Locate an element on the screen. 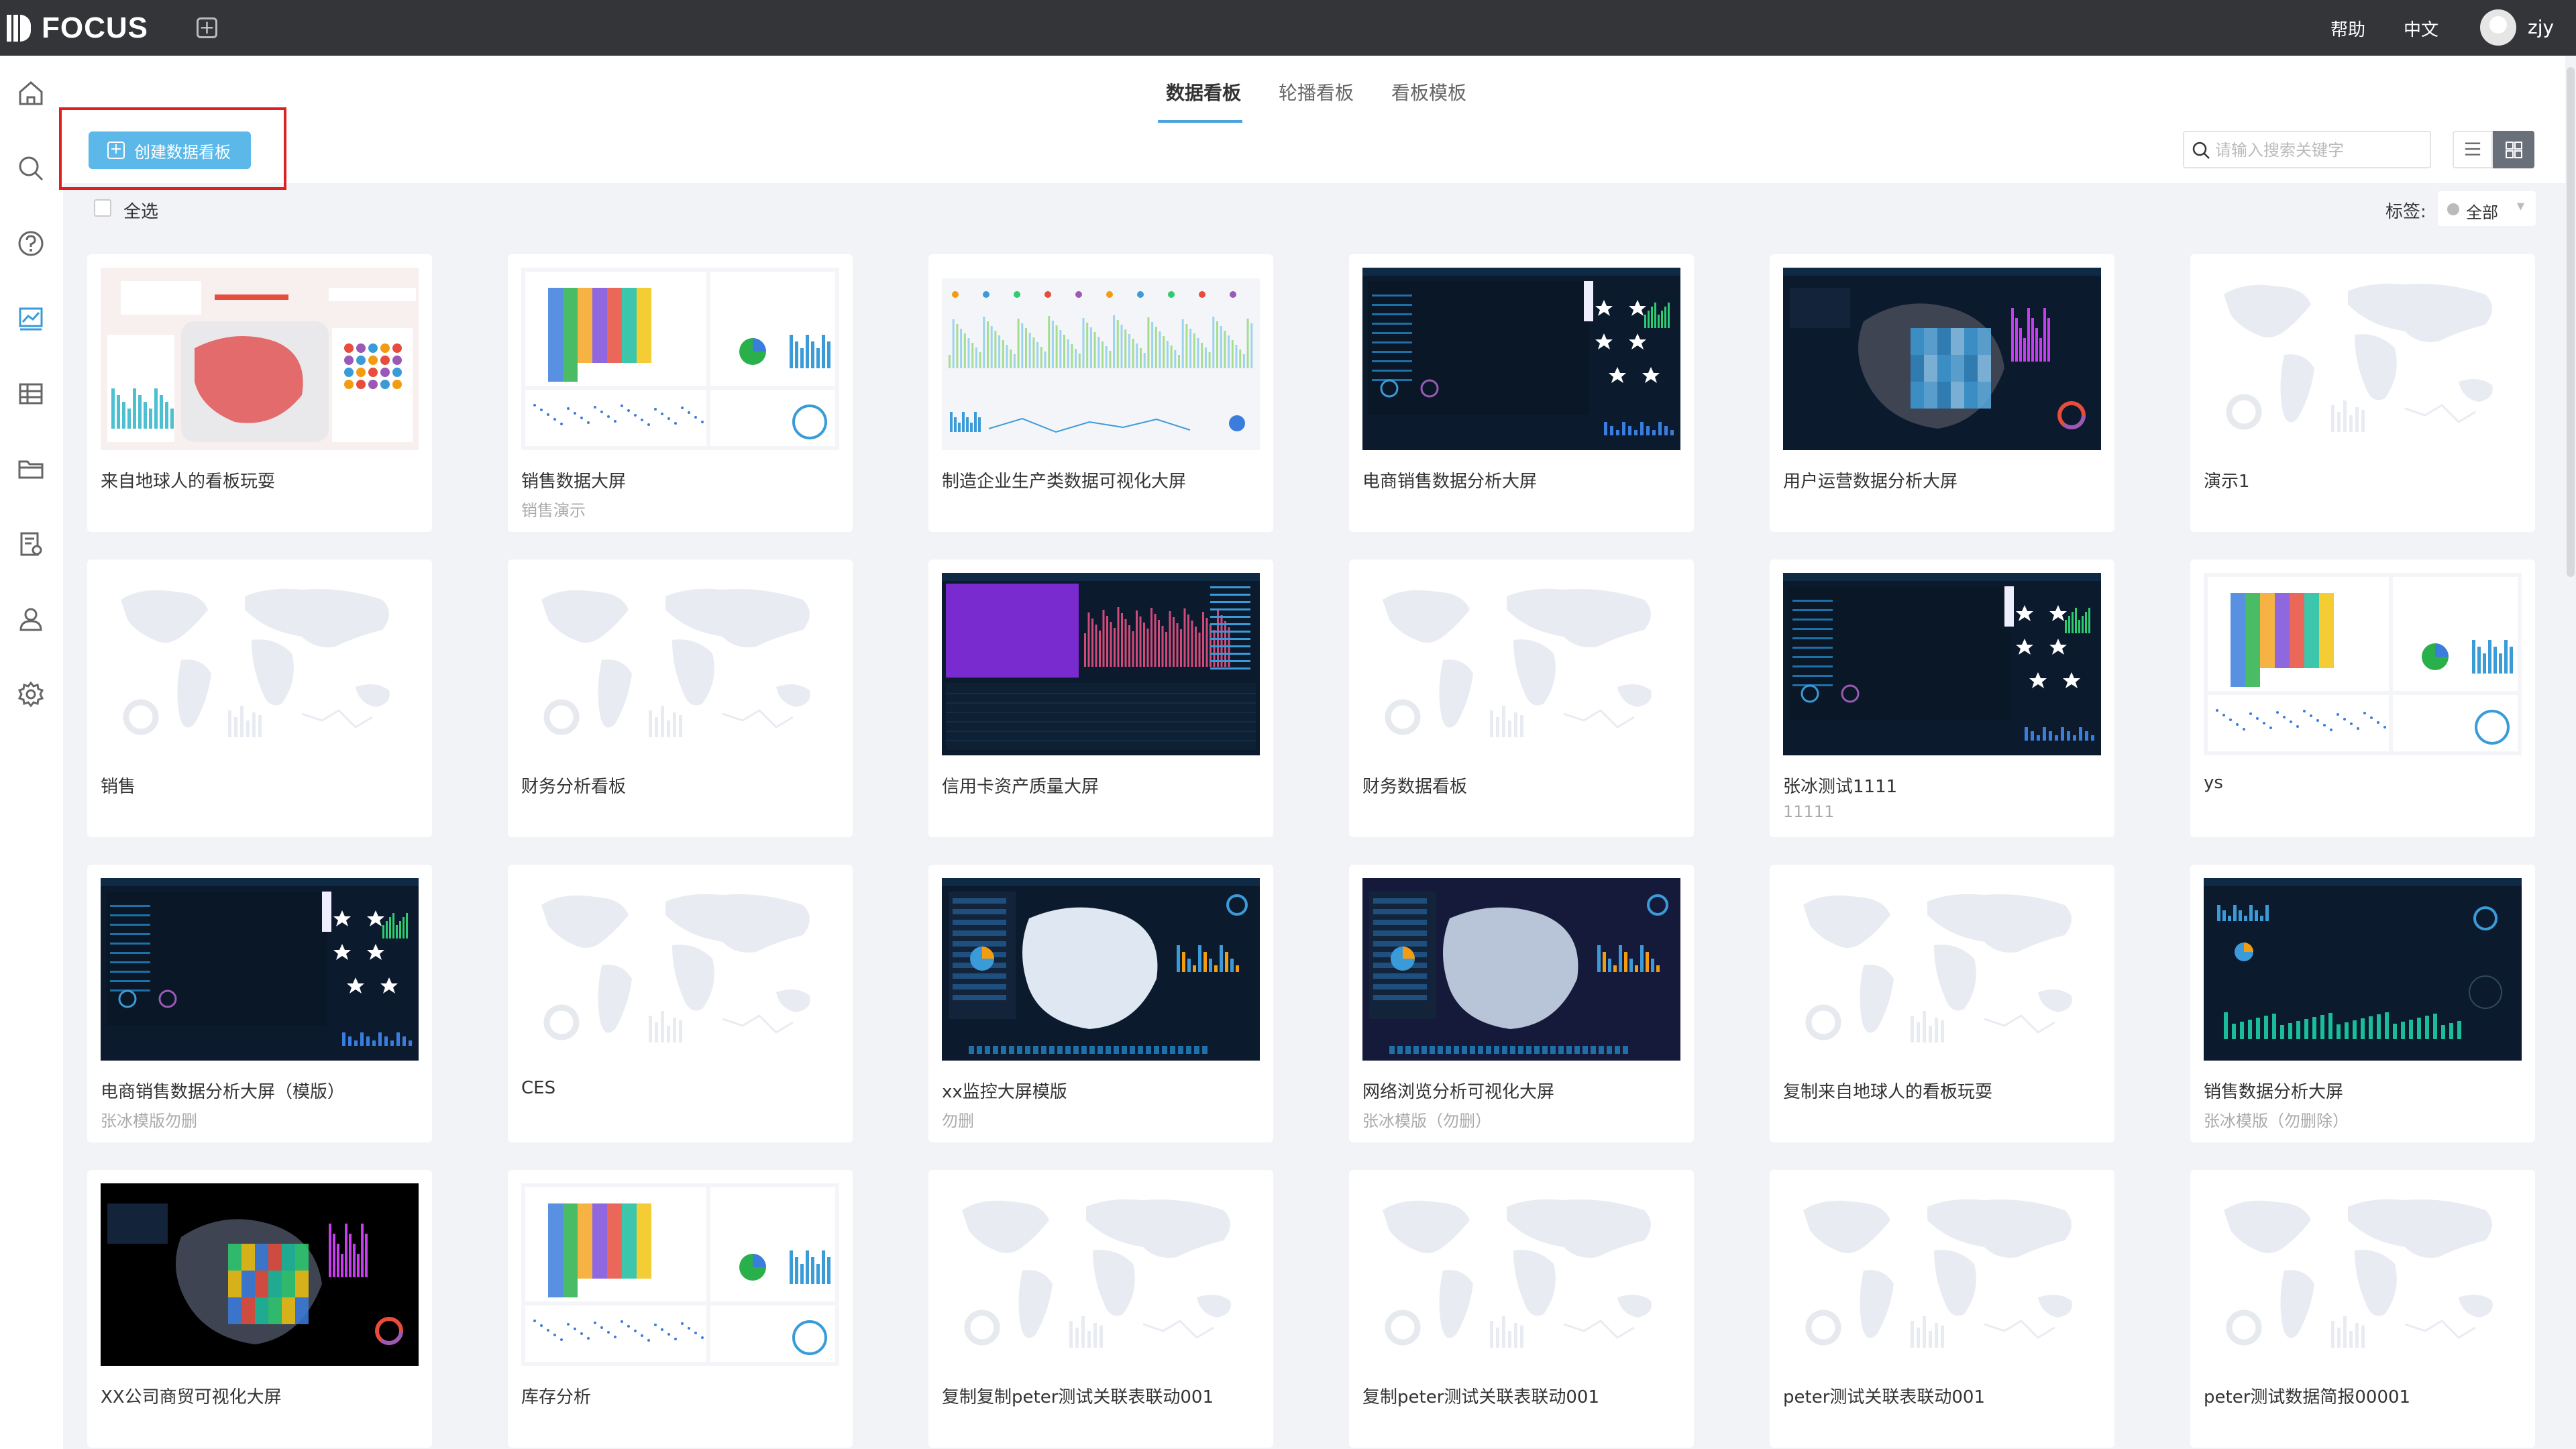  tab-board-template: 看板模板 is located at coordinates (1428, 91).